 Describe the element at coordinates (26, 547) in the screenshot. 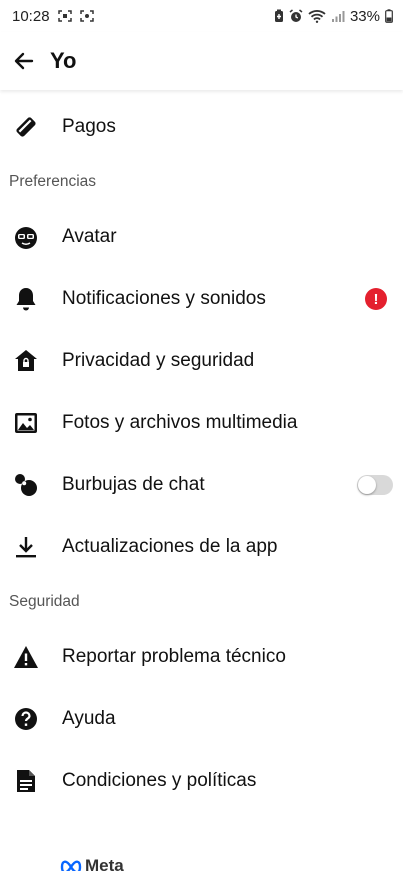

I see `download-icon` at that location.